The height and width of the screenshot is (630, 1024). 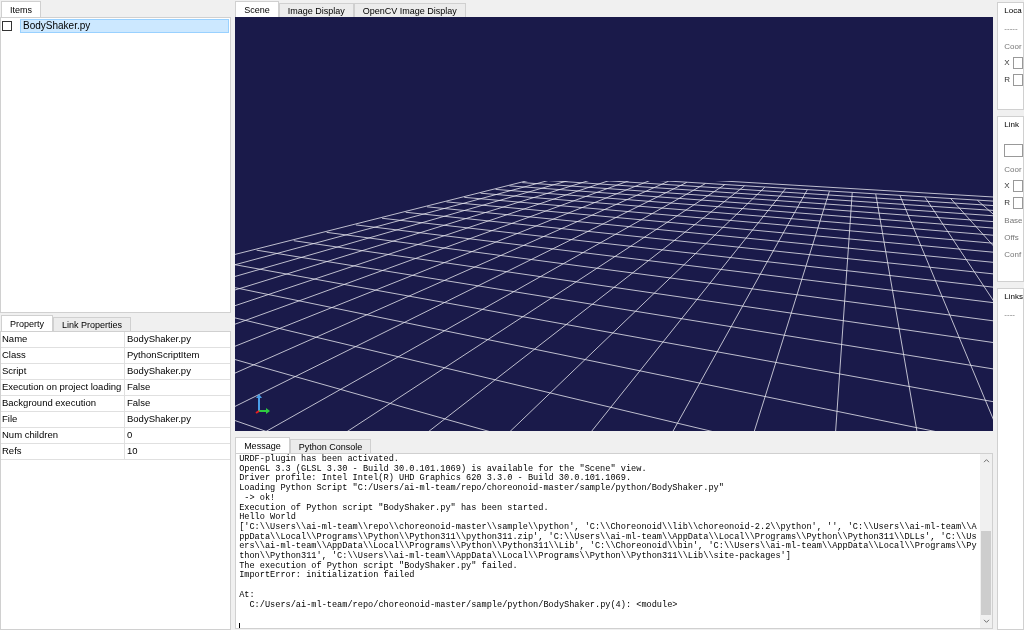 What do you see at coordinates (63, 339) in the screenshot?
I see `property-name: Name` at bounding box center [63, 339].